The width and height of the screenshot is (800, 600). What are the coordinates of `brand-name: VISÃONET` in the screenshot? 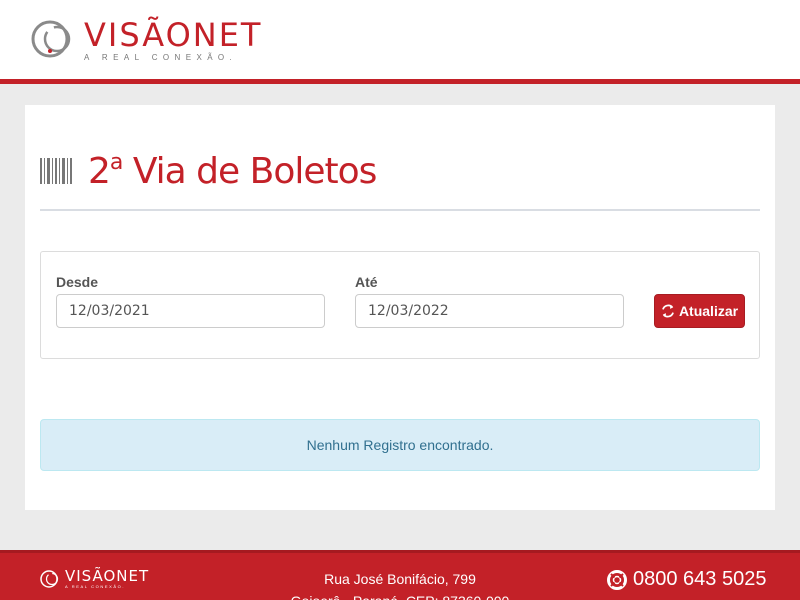 It's located at (173, 35).